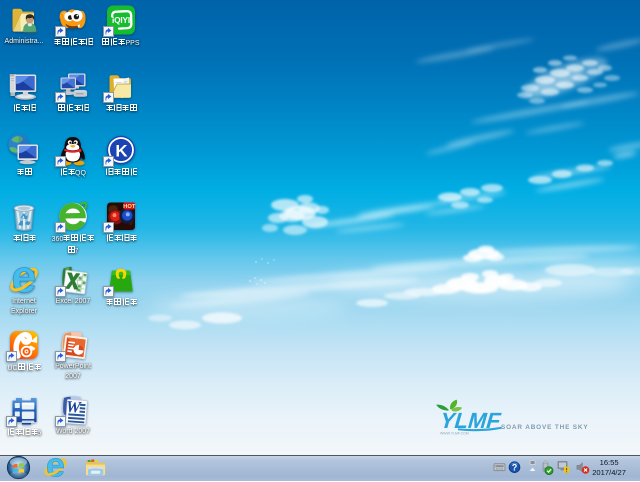 The height and width of the screenshot is (482, 640). What do you see at coordinates (73, 407) in the screenshot?
I see `svg-text: W` at bounding box center [73, 407].